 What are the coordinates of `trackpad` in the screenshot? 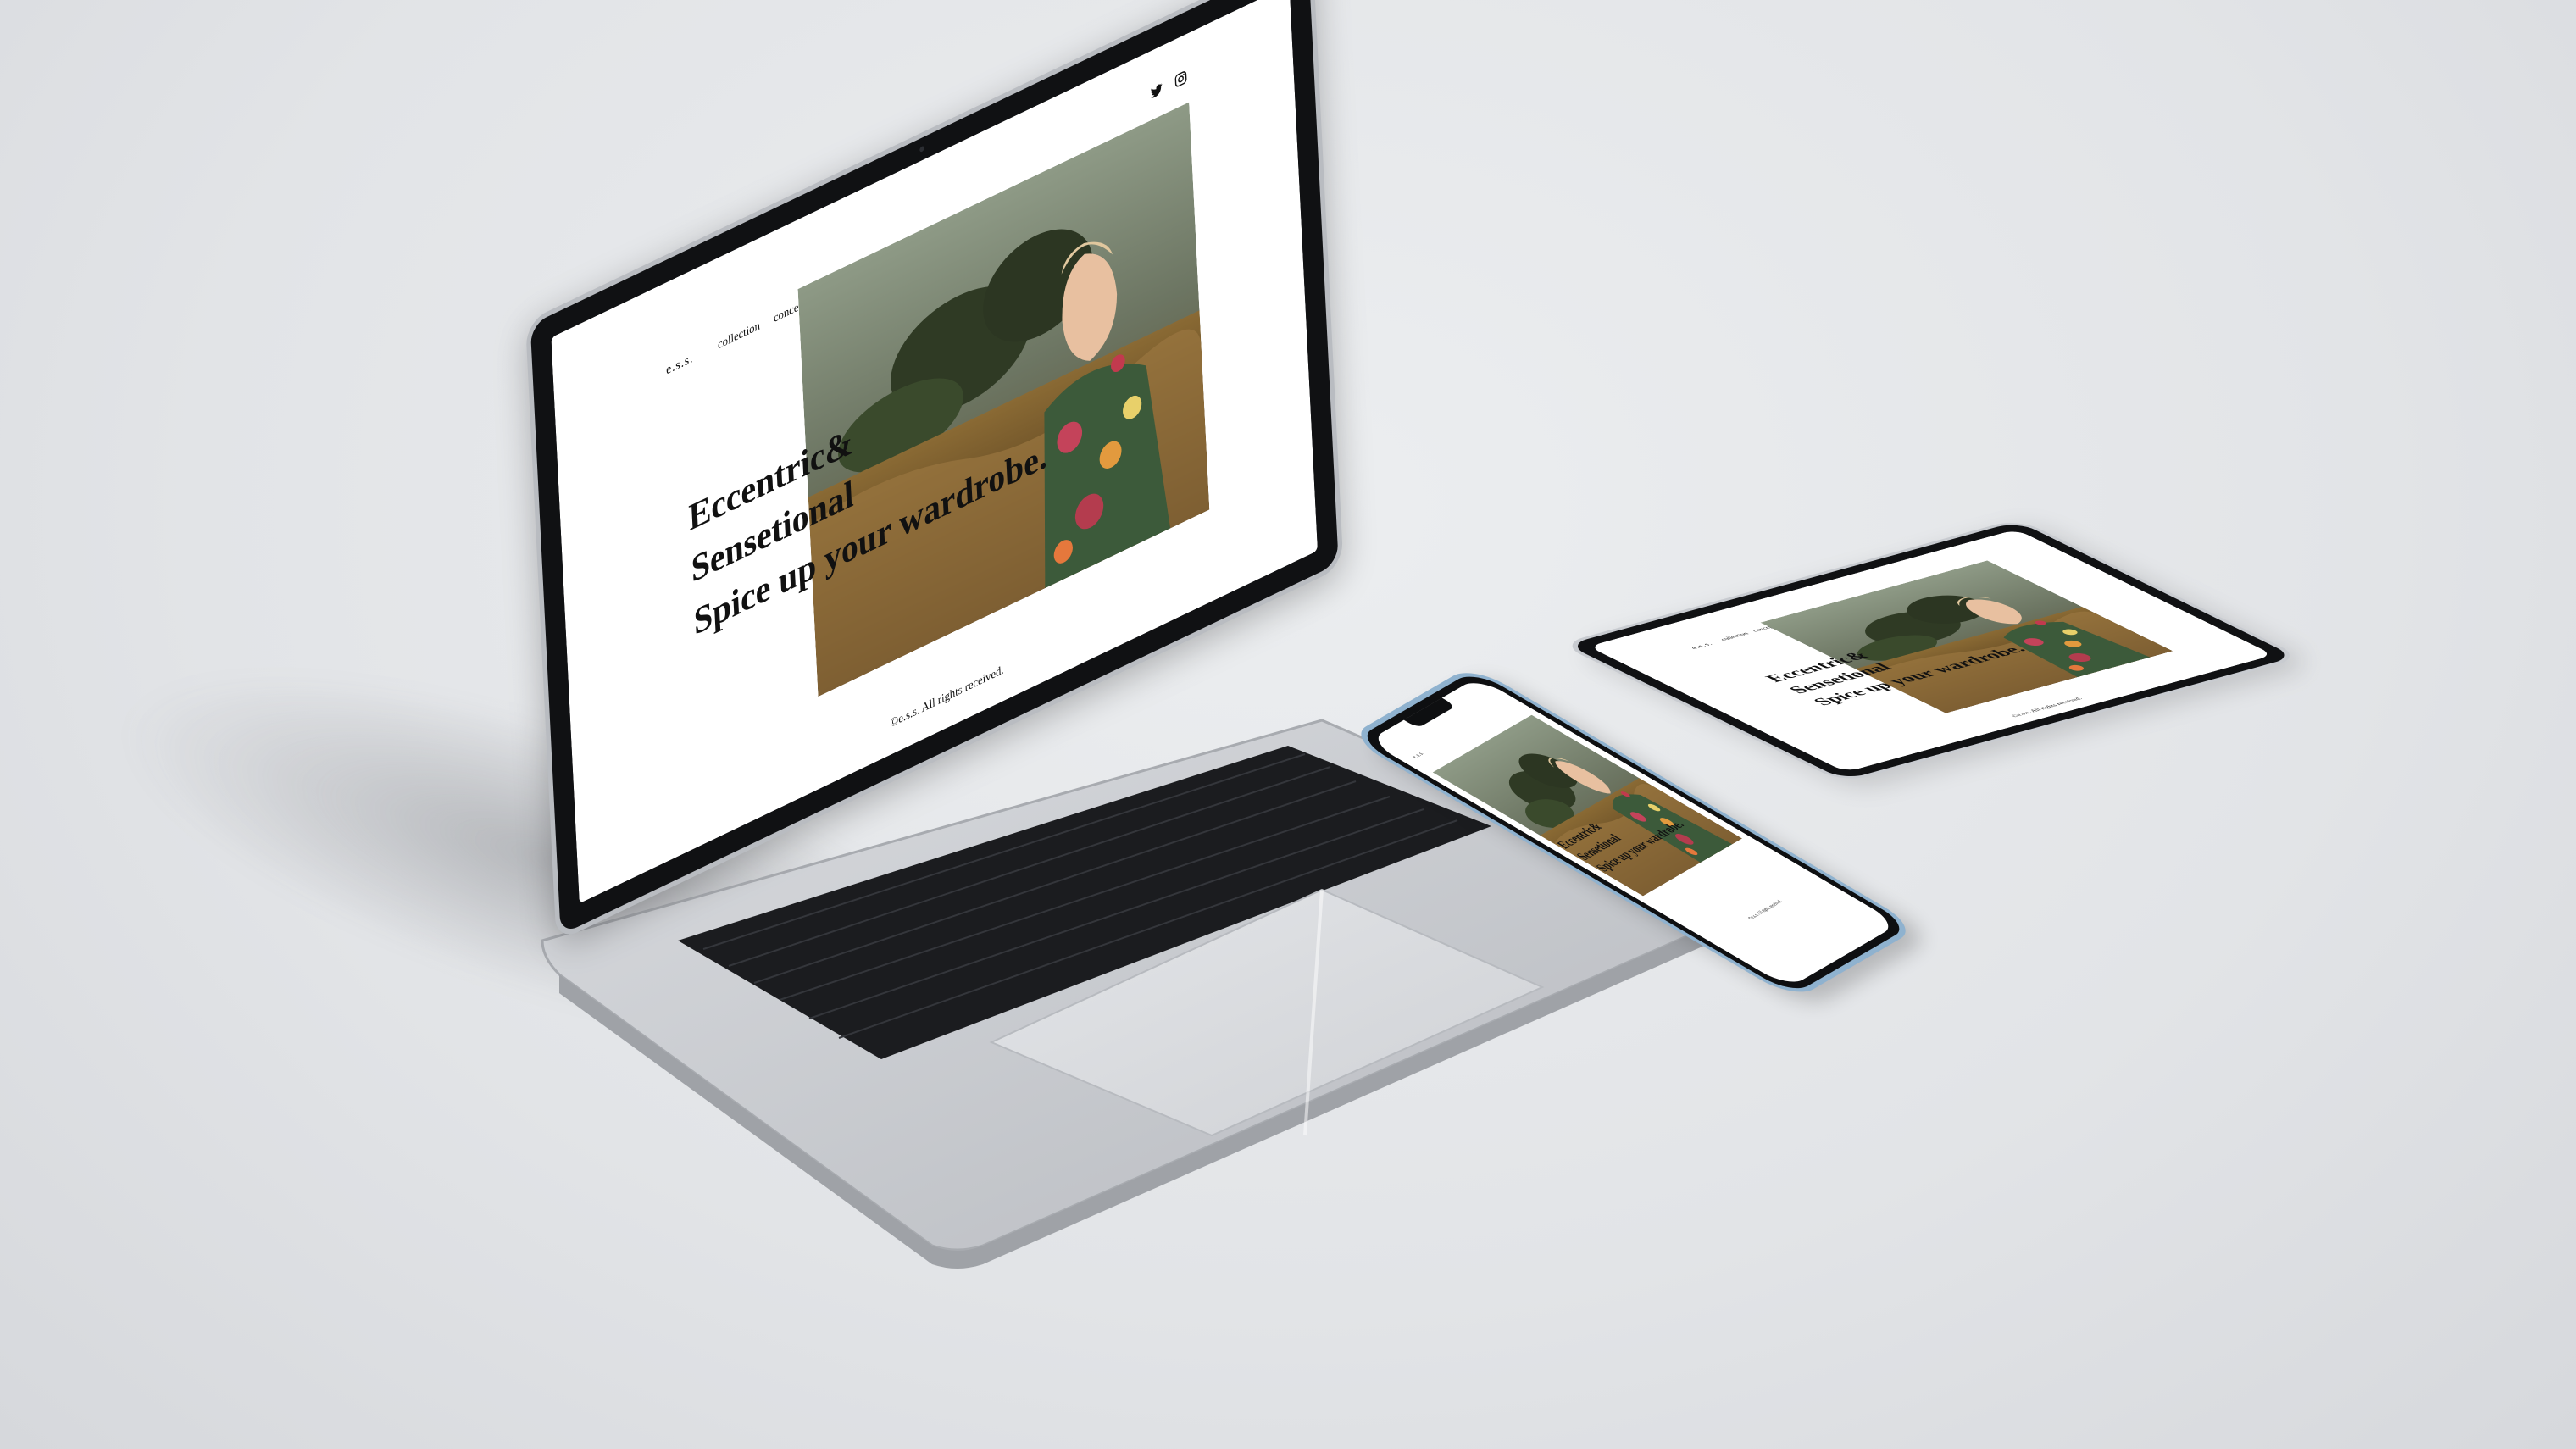 It's located at (1267, 1012).